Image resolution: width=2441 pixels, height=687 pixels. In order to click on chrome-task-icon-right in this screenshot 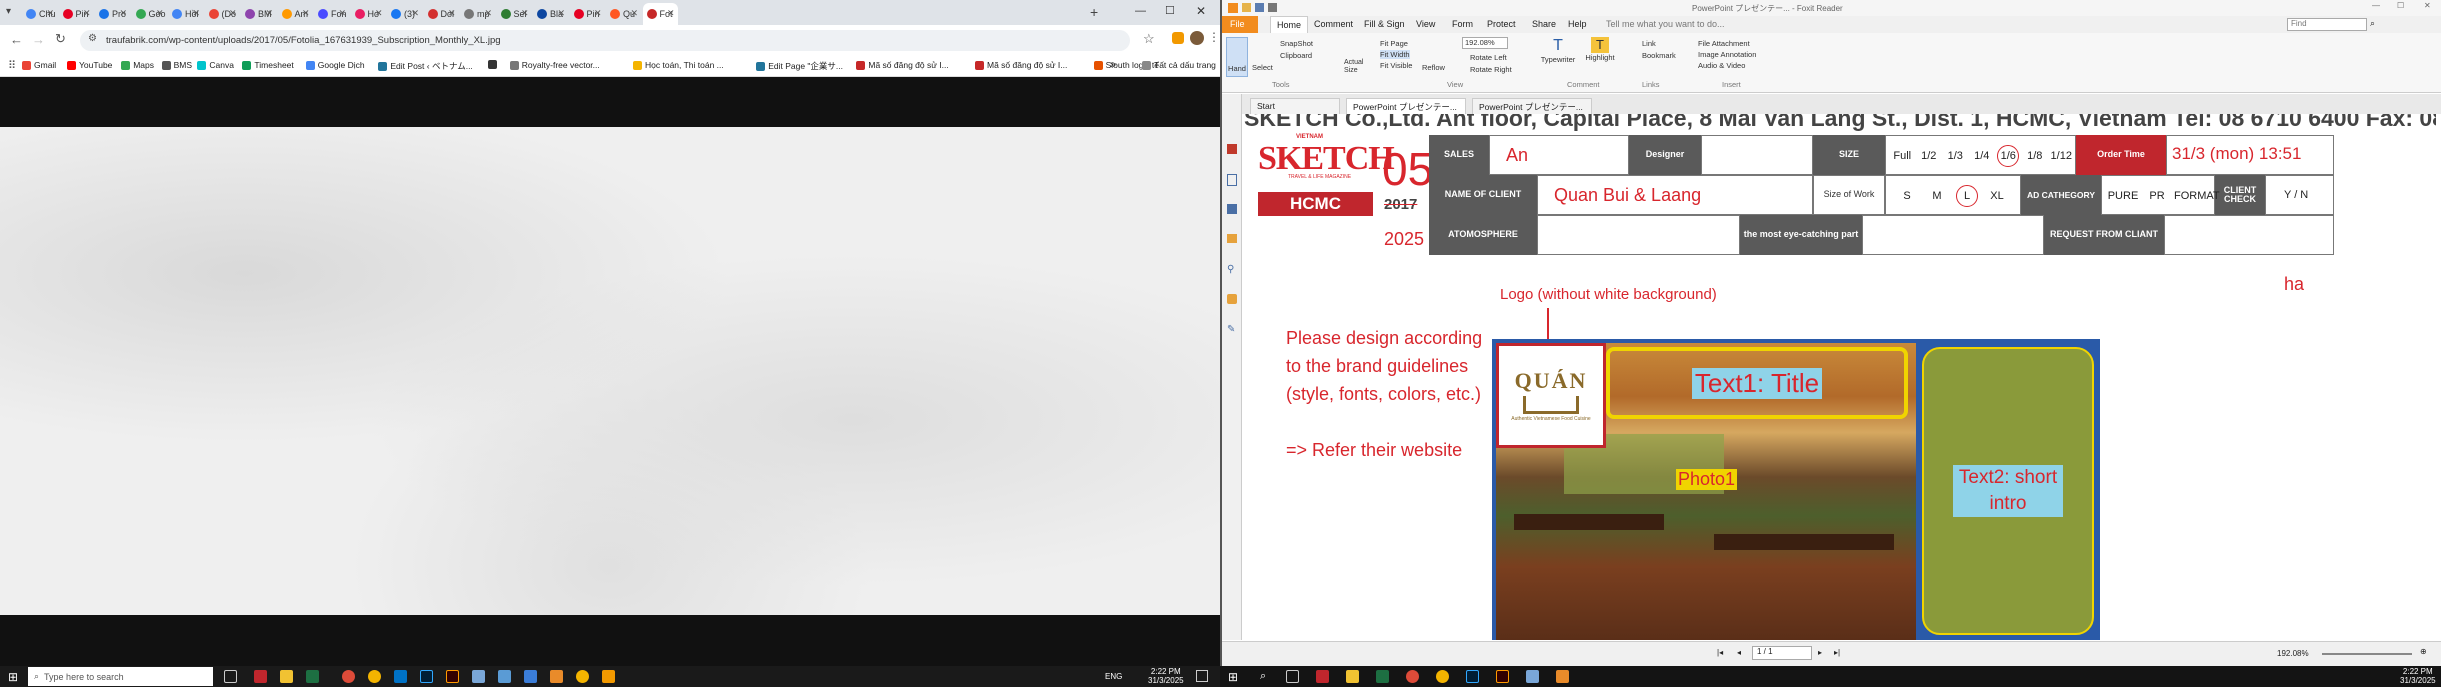, I will do `click(1412, 676)`.